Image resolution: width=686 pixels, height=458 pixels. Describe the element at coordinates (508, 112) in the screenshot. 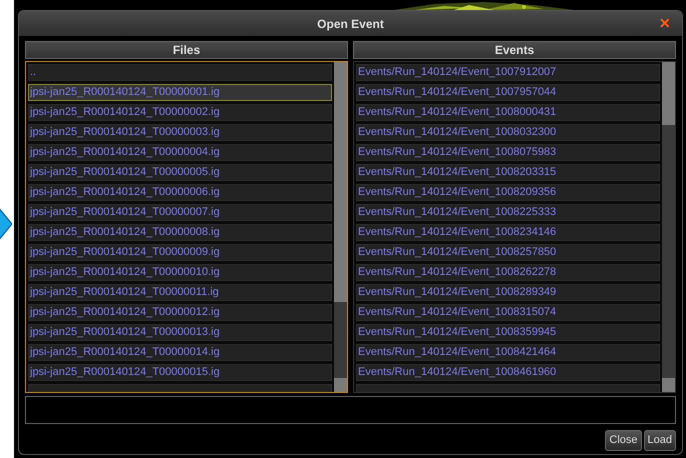

I see `list-item: Events/Run_140124/Event_1008000431` at that location.